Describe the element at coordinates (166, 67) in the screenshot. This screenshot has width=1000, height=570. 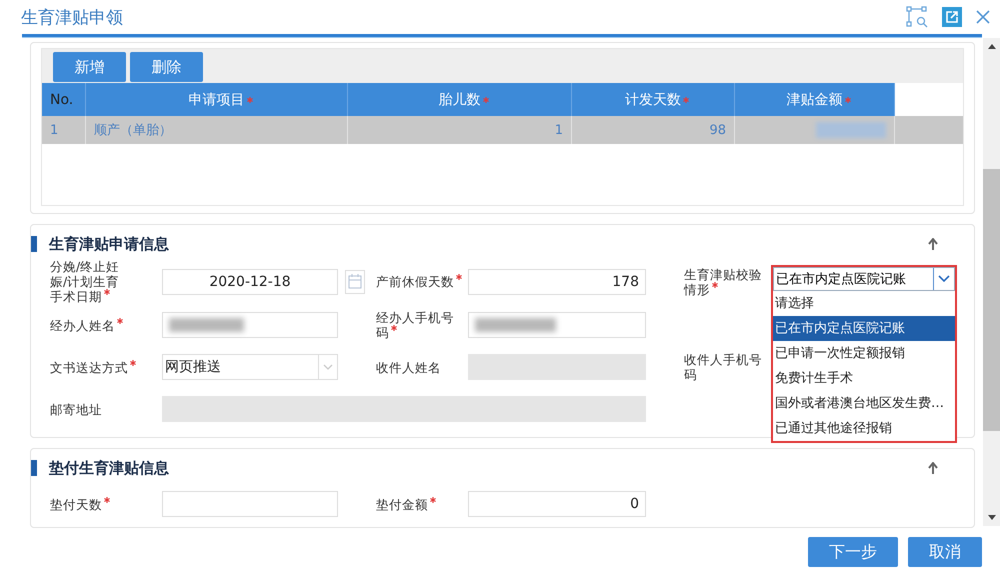
I see `delete-button: 删除` at that location.